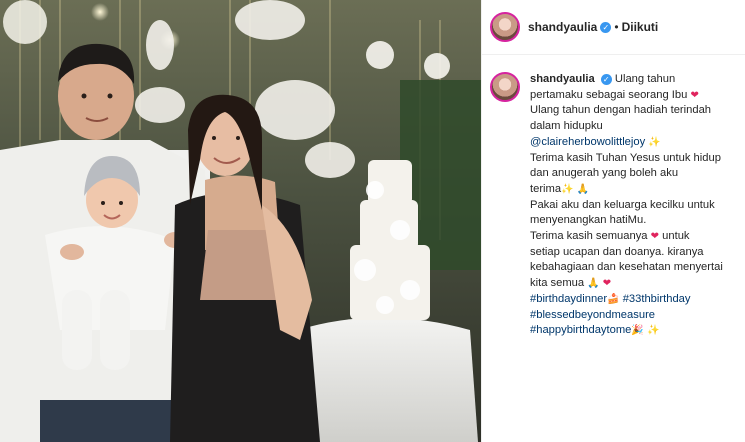 The height and width of the screenshot is (442, 745). I want to click on caption-line: Terima kasih Tuhan Yesus untuk hidup, so click(625, 157).